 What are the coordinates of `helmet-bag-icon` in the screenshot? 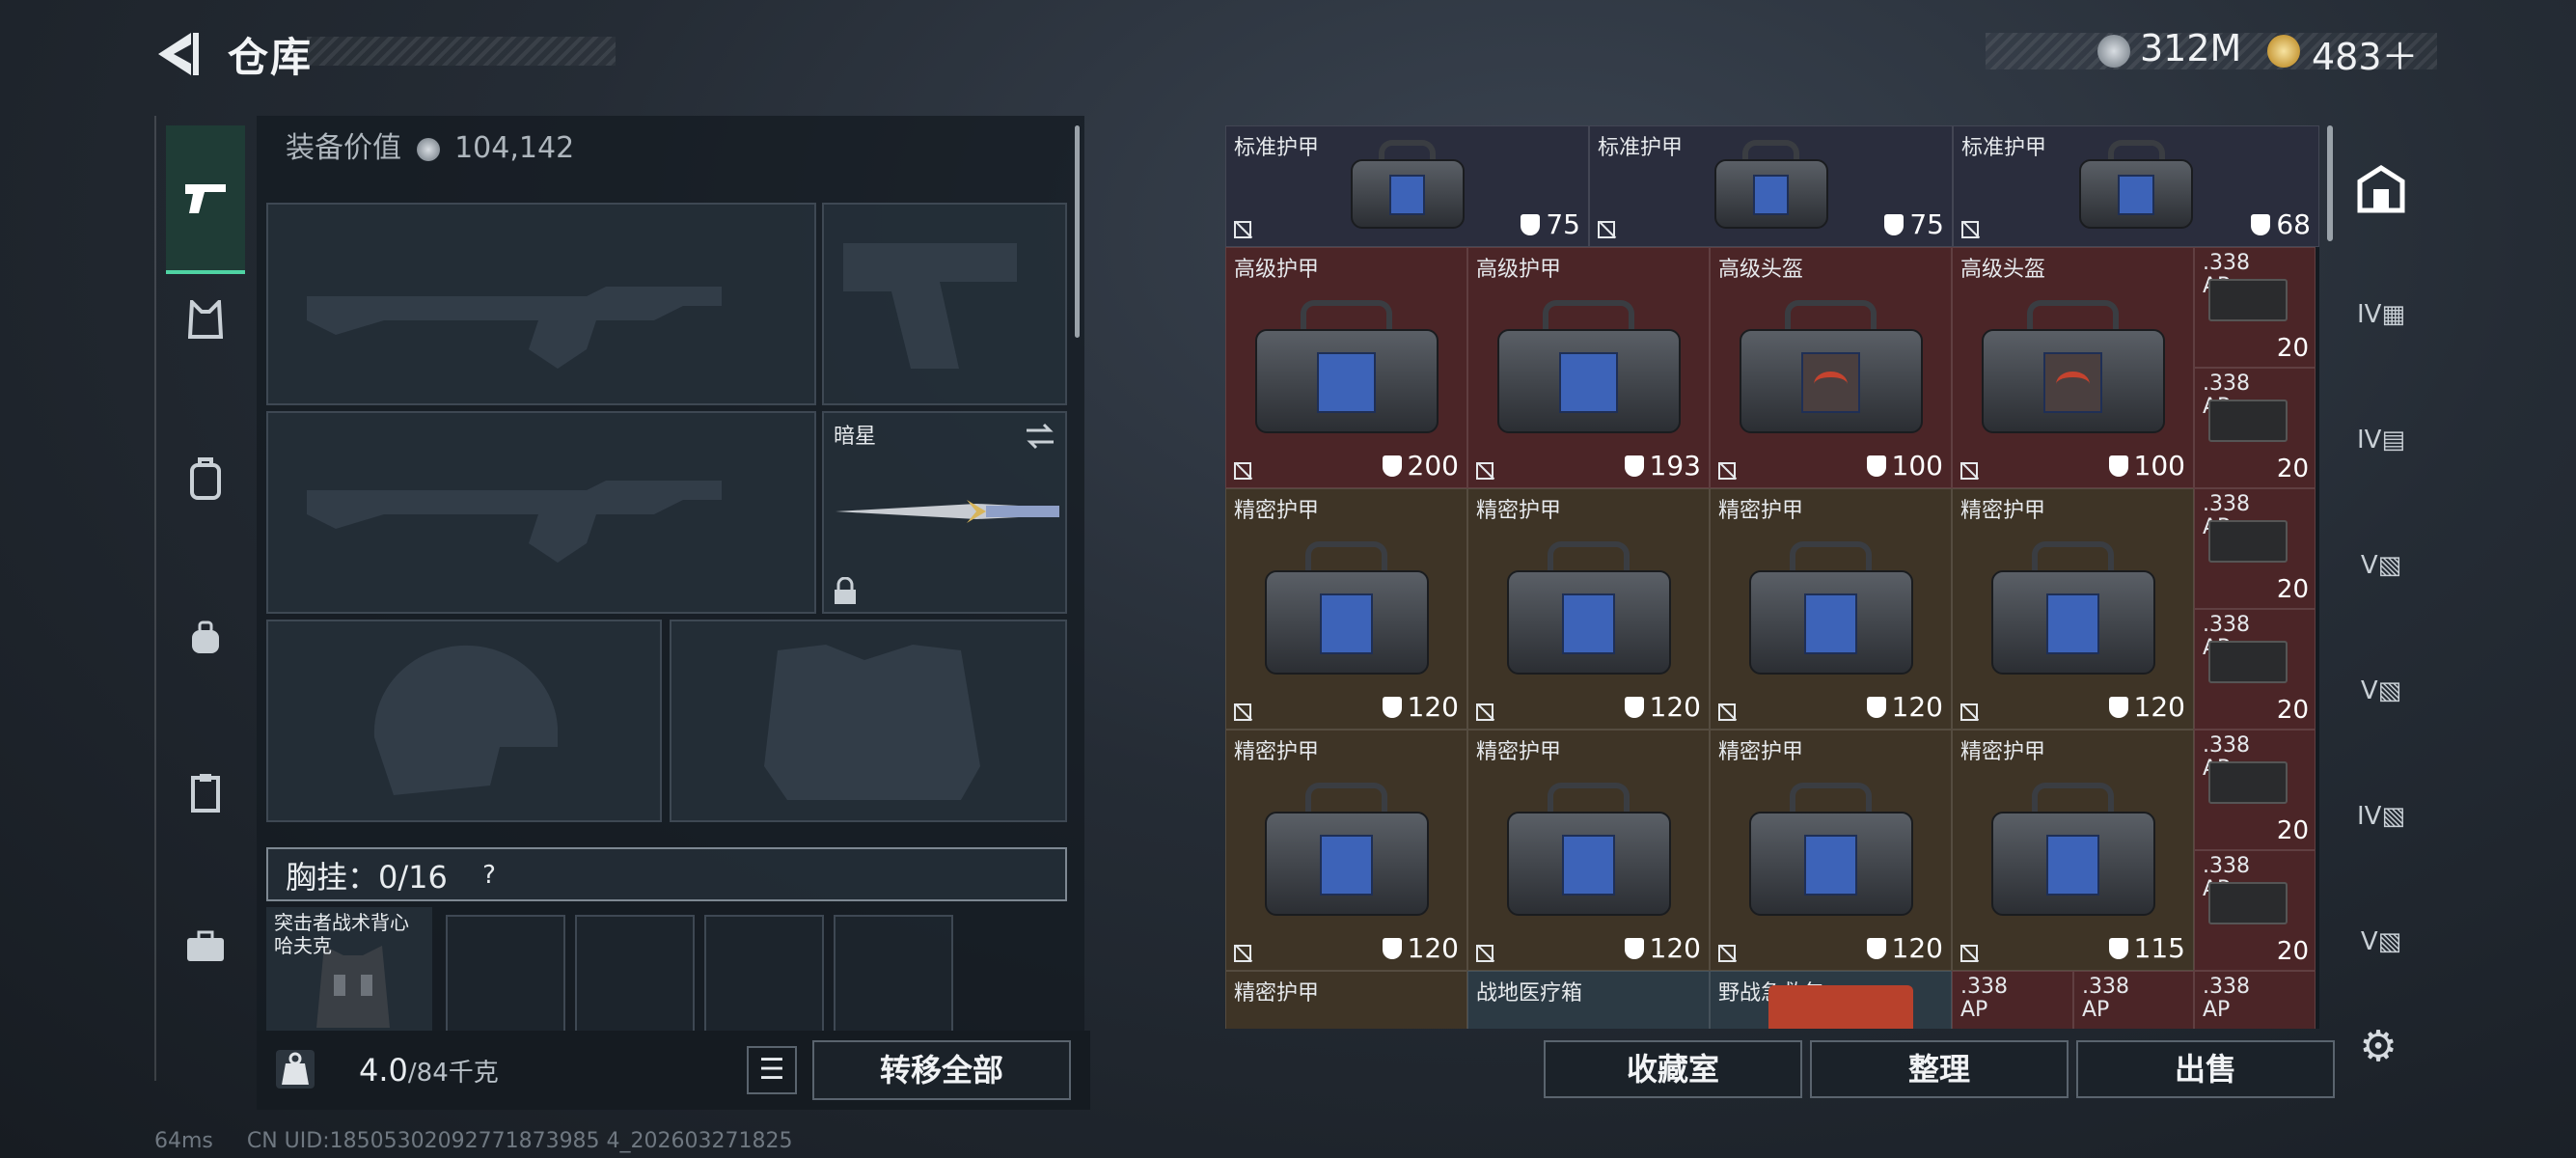 It's located at (2073, 372).